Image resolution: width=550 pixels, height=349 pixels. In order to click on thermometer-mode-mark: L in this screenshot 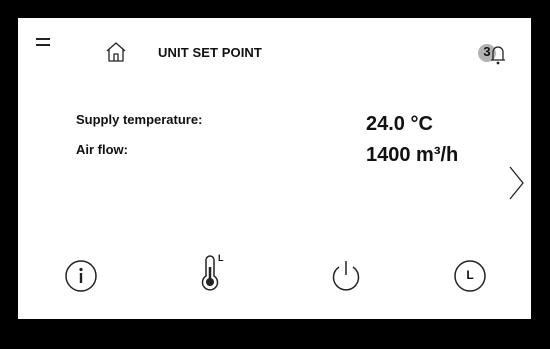, I will do `click(221, 258)`.